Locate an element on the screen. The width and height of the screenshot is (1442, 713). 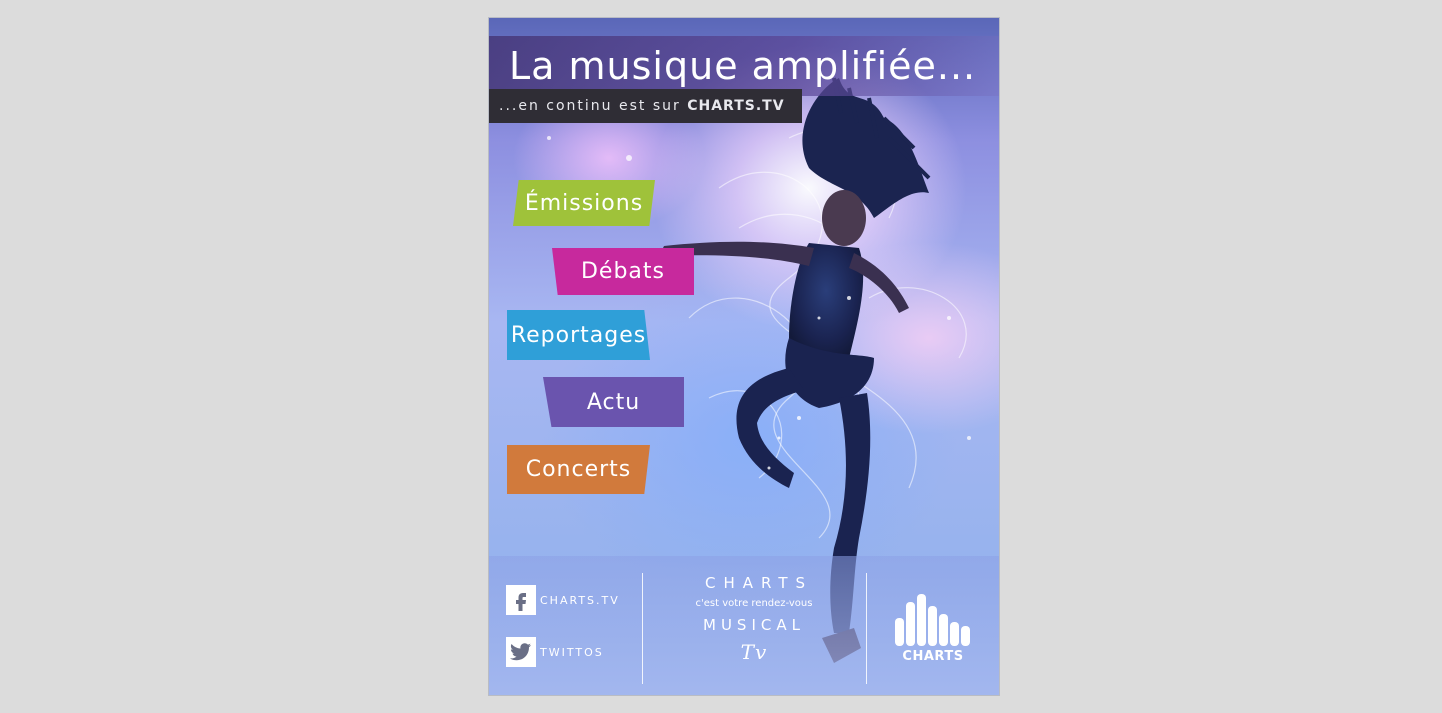
tag-emissions: Émissions is located at coordinates (584, 203).